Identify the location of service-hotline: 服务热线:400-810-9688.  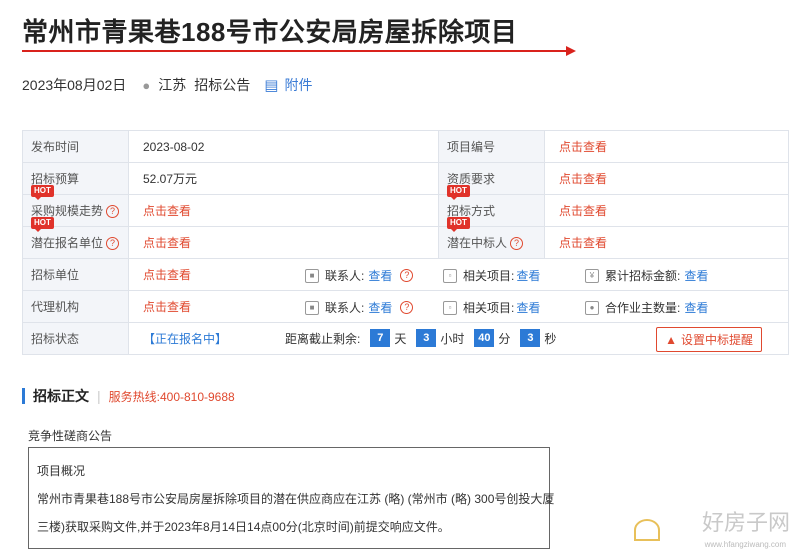
(171, 396).